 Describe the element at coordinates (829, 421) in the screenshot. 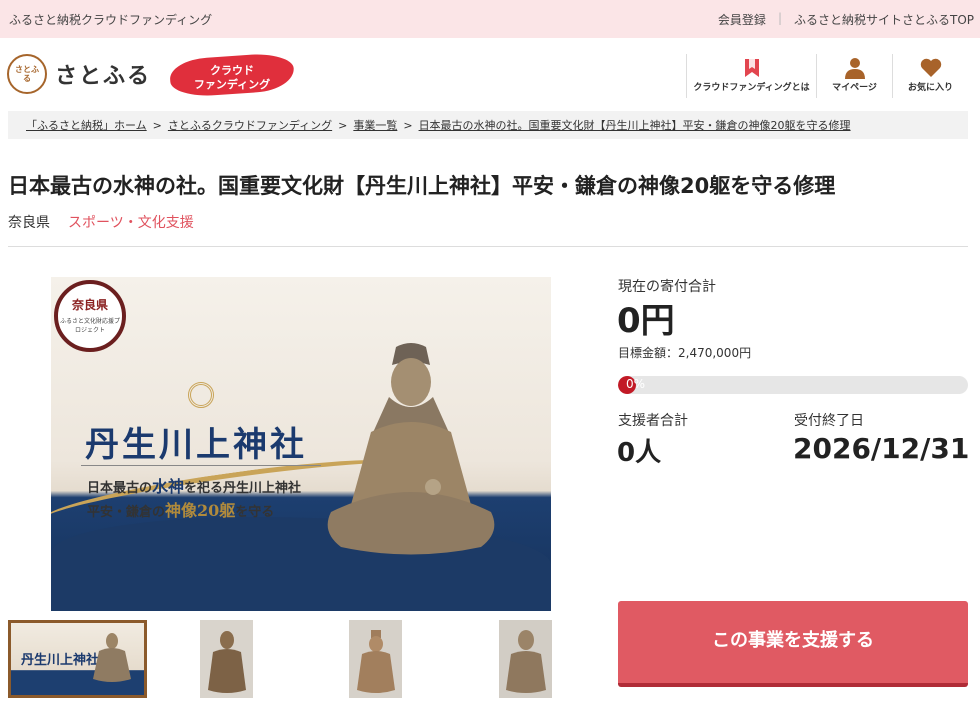

I see `end-date-label: 受付終了日` at that location.